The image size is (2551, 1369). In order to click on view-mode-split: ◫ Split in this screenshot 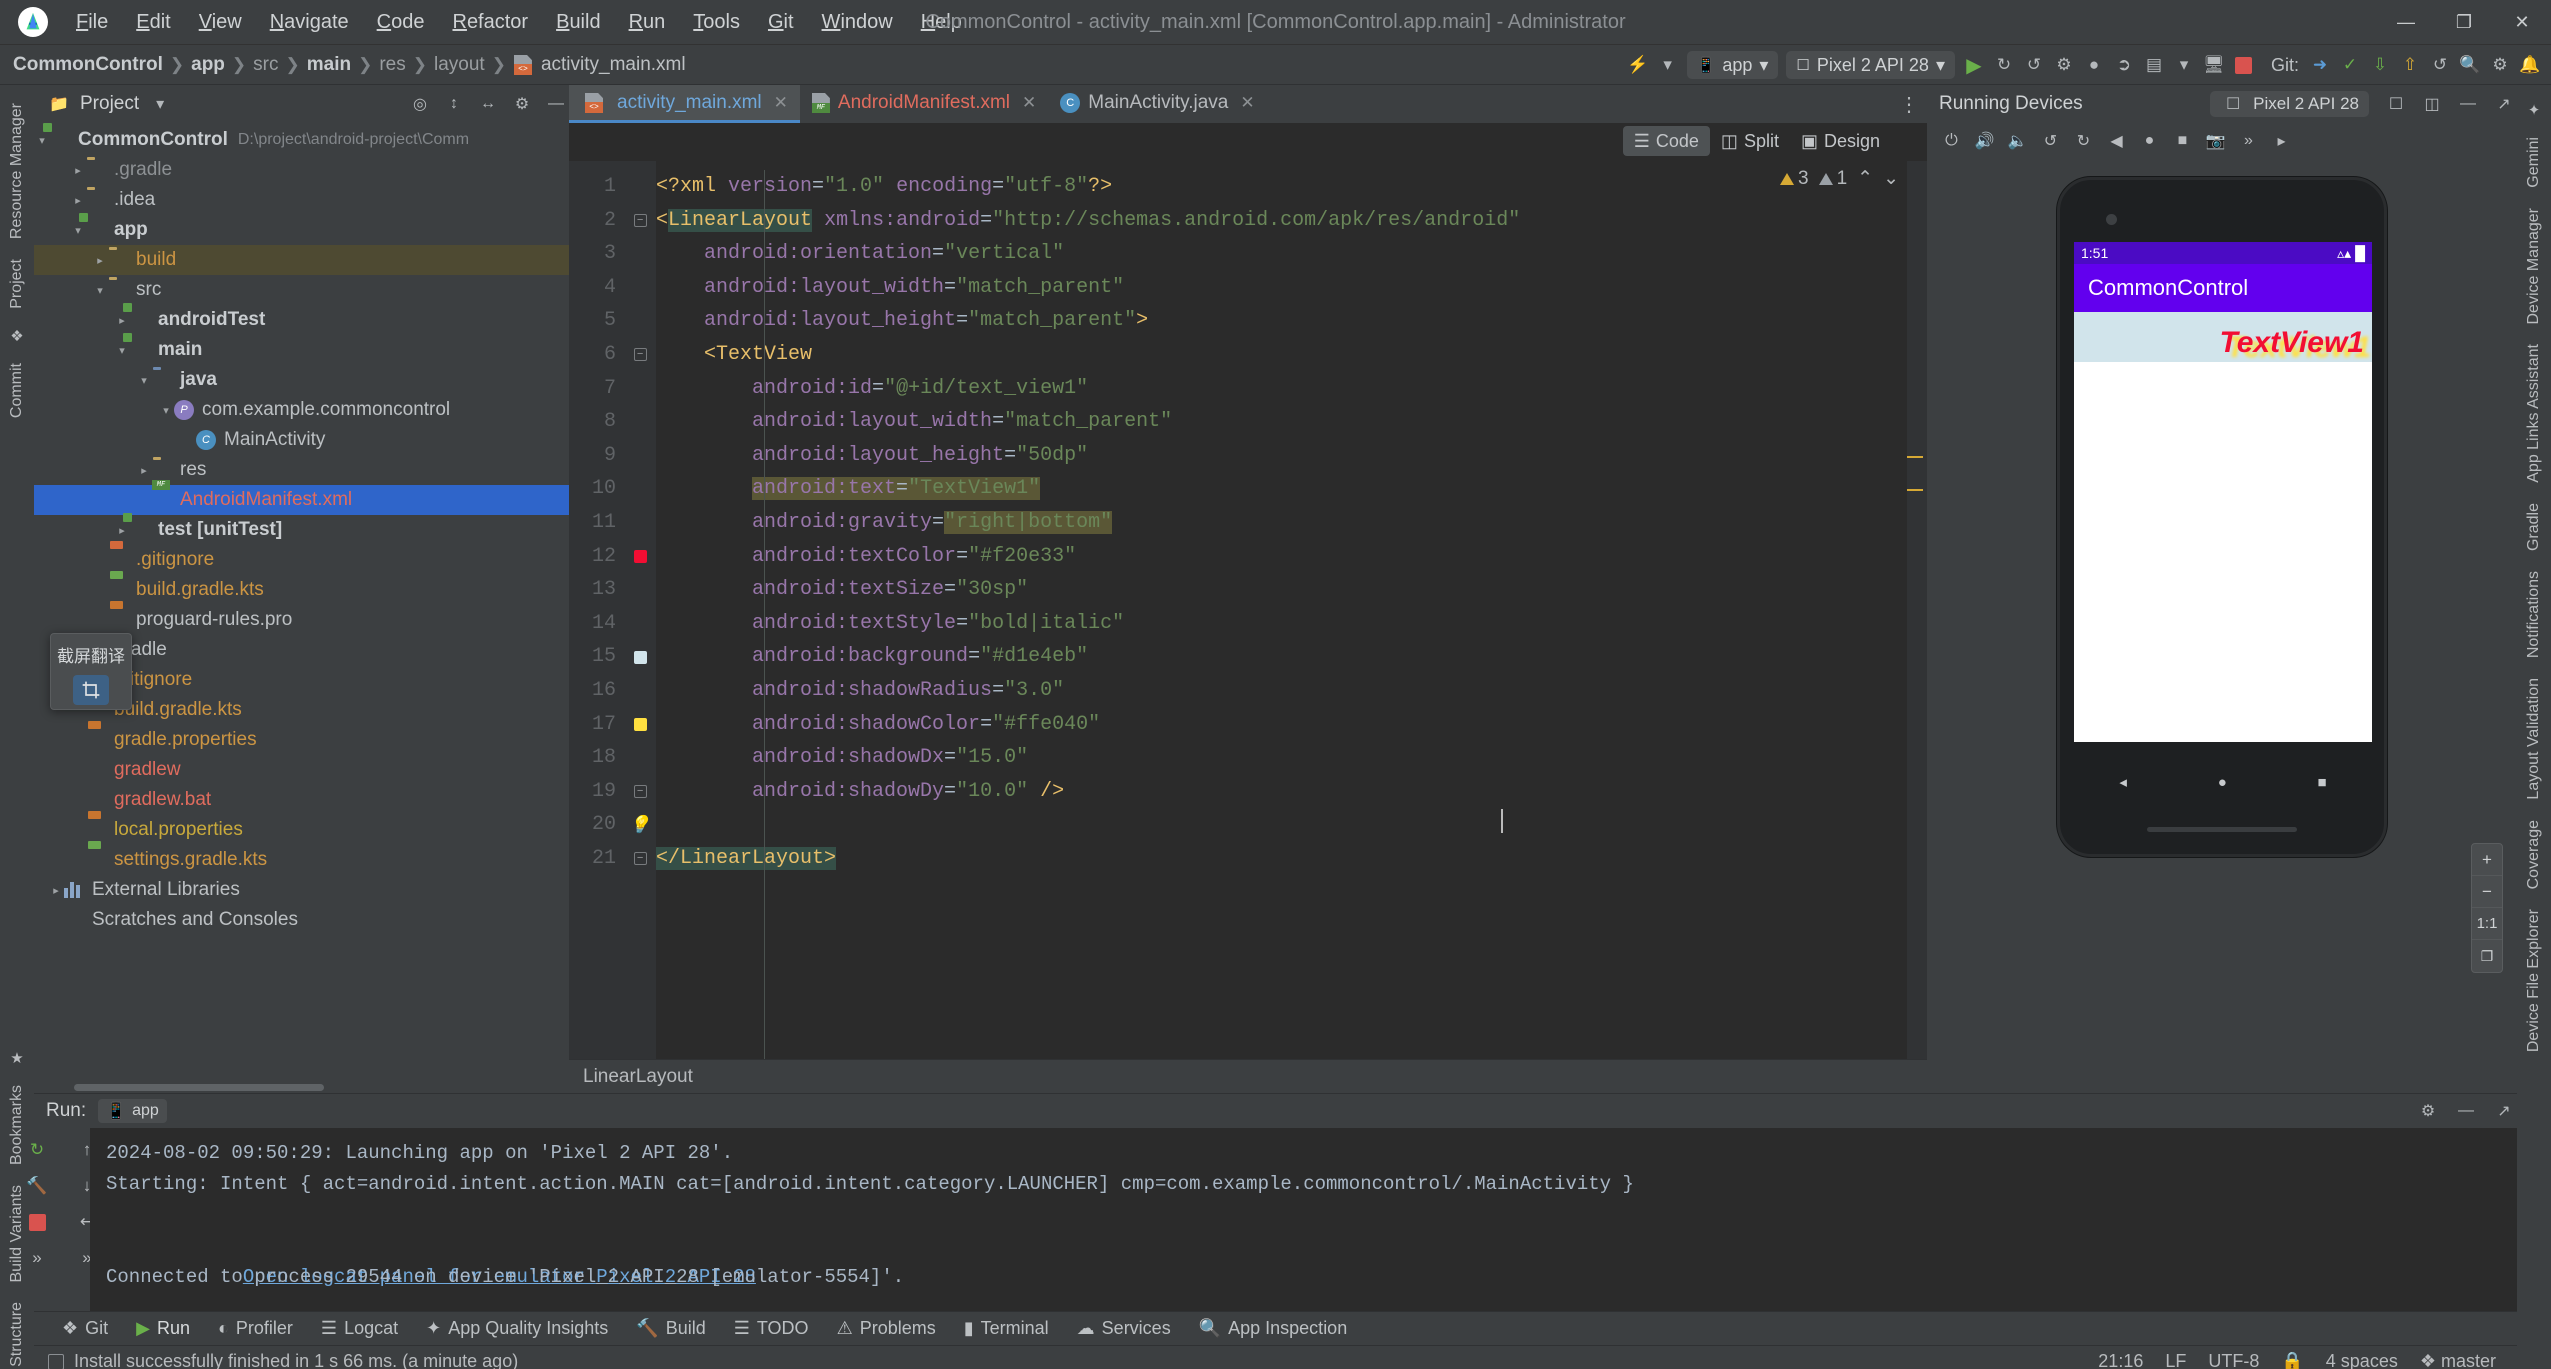, I will do `click(1750, 141)`.